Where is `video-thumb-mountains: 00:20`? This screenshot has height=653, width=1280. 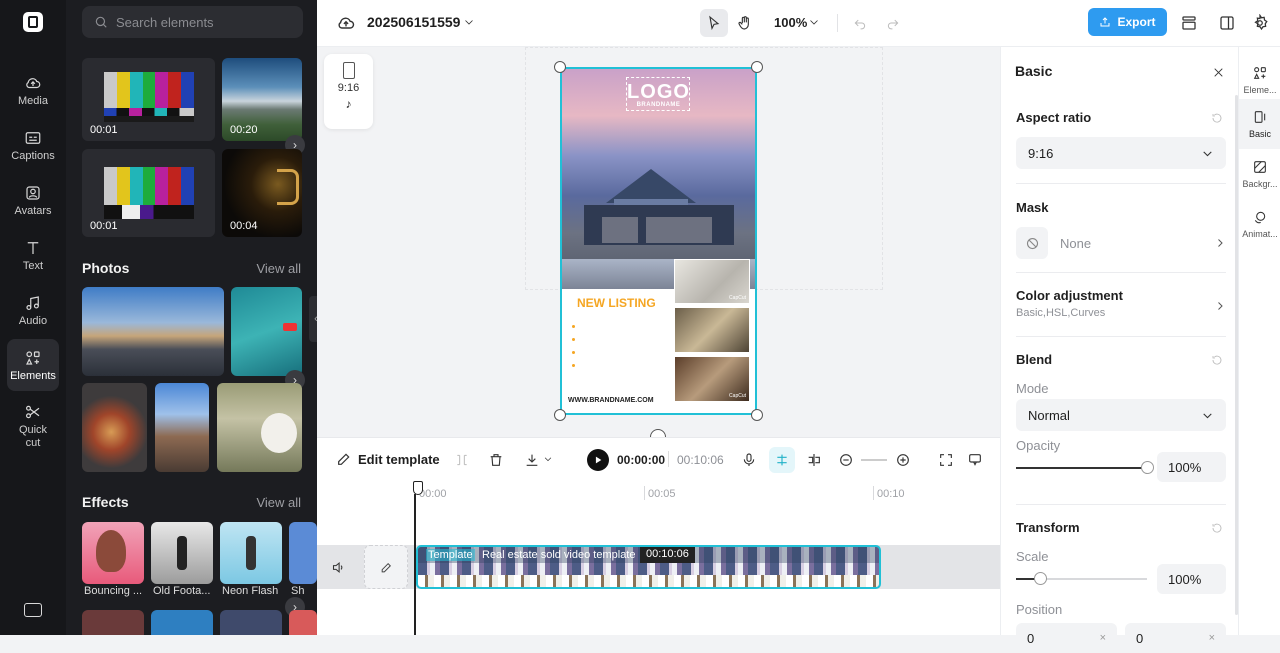 video-thumb-mountains: 00:20 is located at coordinates (262, 99).